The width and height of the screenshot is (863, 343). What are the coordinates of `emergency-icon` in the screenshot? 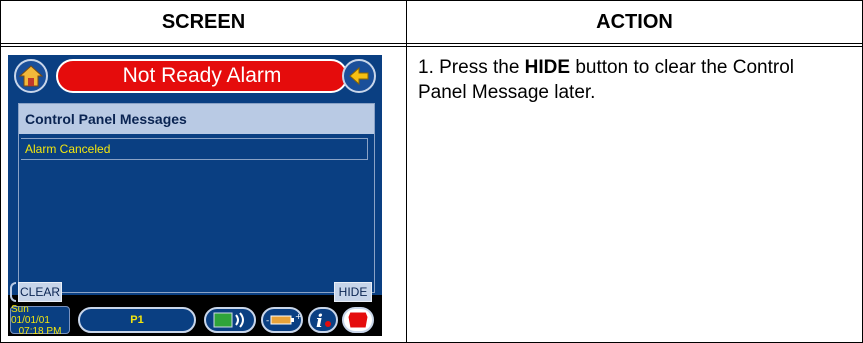 It's located at (358, 320).